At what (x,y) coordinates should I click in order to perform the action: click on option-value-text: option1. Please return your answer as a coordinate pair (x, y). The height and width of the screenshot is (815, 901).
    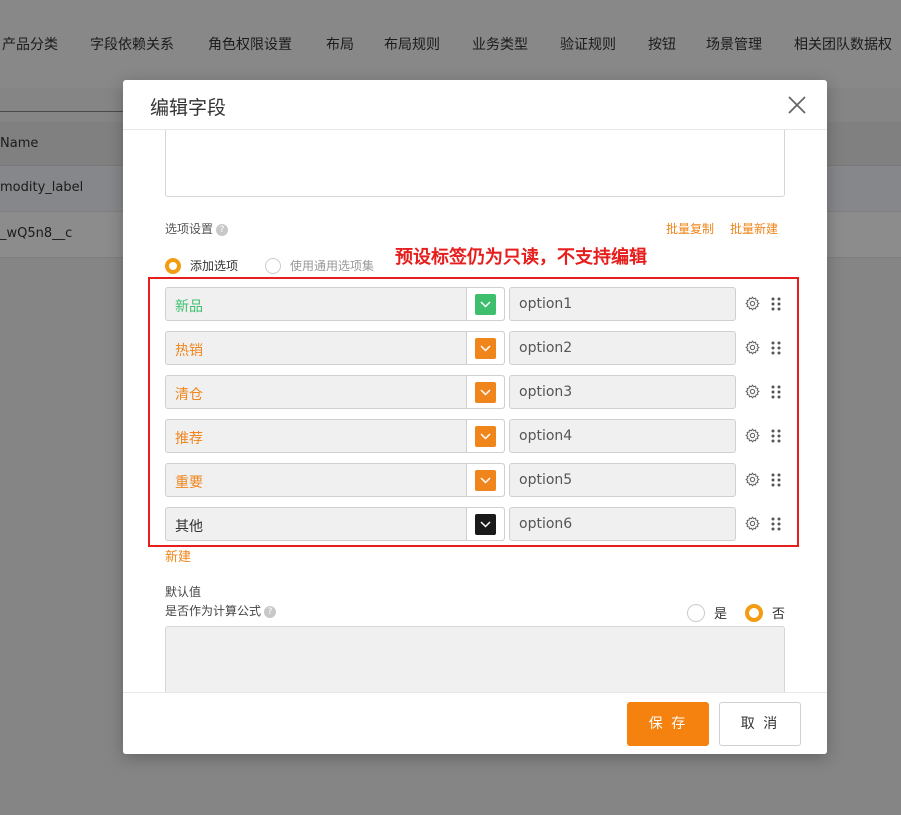
    Looking at the image, I should click on (546, 304).